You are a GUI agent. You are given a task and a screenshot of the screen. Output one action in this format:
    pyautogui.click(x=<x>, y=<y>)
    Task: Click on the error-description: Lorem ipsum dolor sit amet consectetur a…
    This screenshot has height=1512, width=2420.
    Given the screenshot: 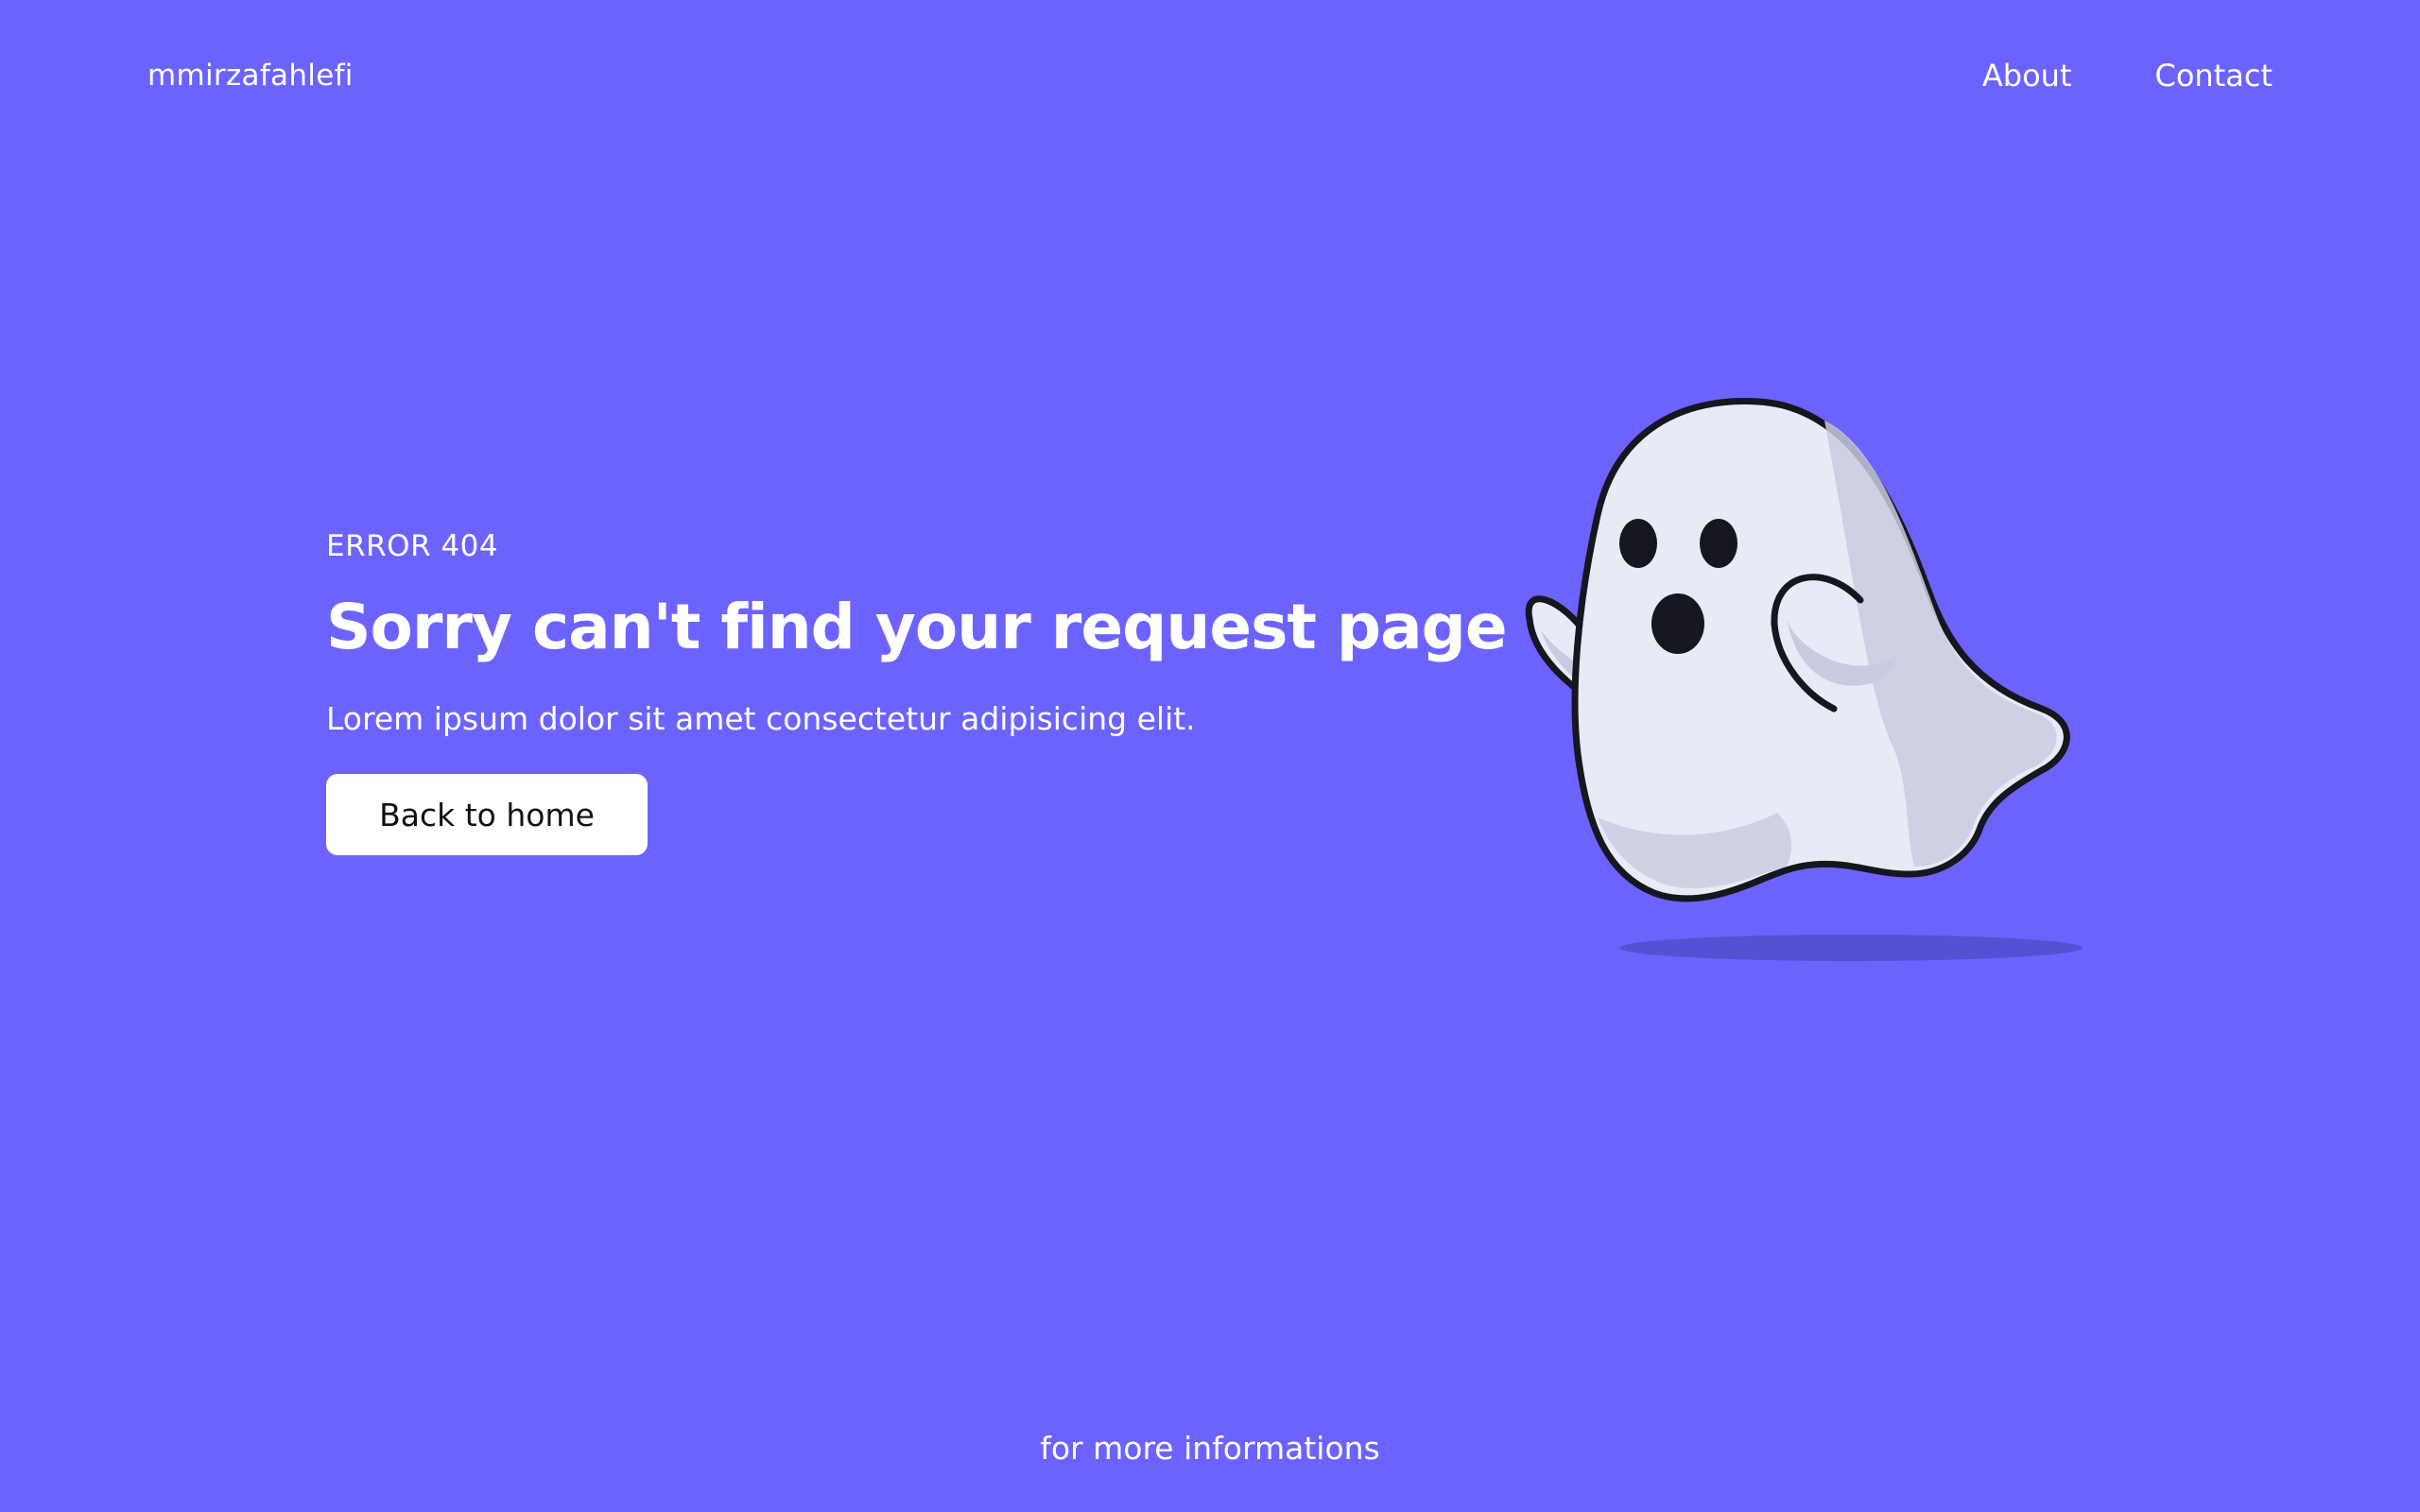 What is the action you would take?
    pyautogui.click(x=761, y=718)
    